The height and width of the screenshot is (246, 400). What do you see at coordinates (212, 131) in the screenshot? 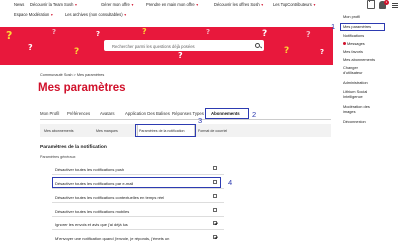
I see `subtab-email-format: Format de courriel` at bounding box center [212, 131].